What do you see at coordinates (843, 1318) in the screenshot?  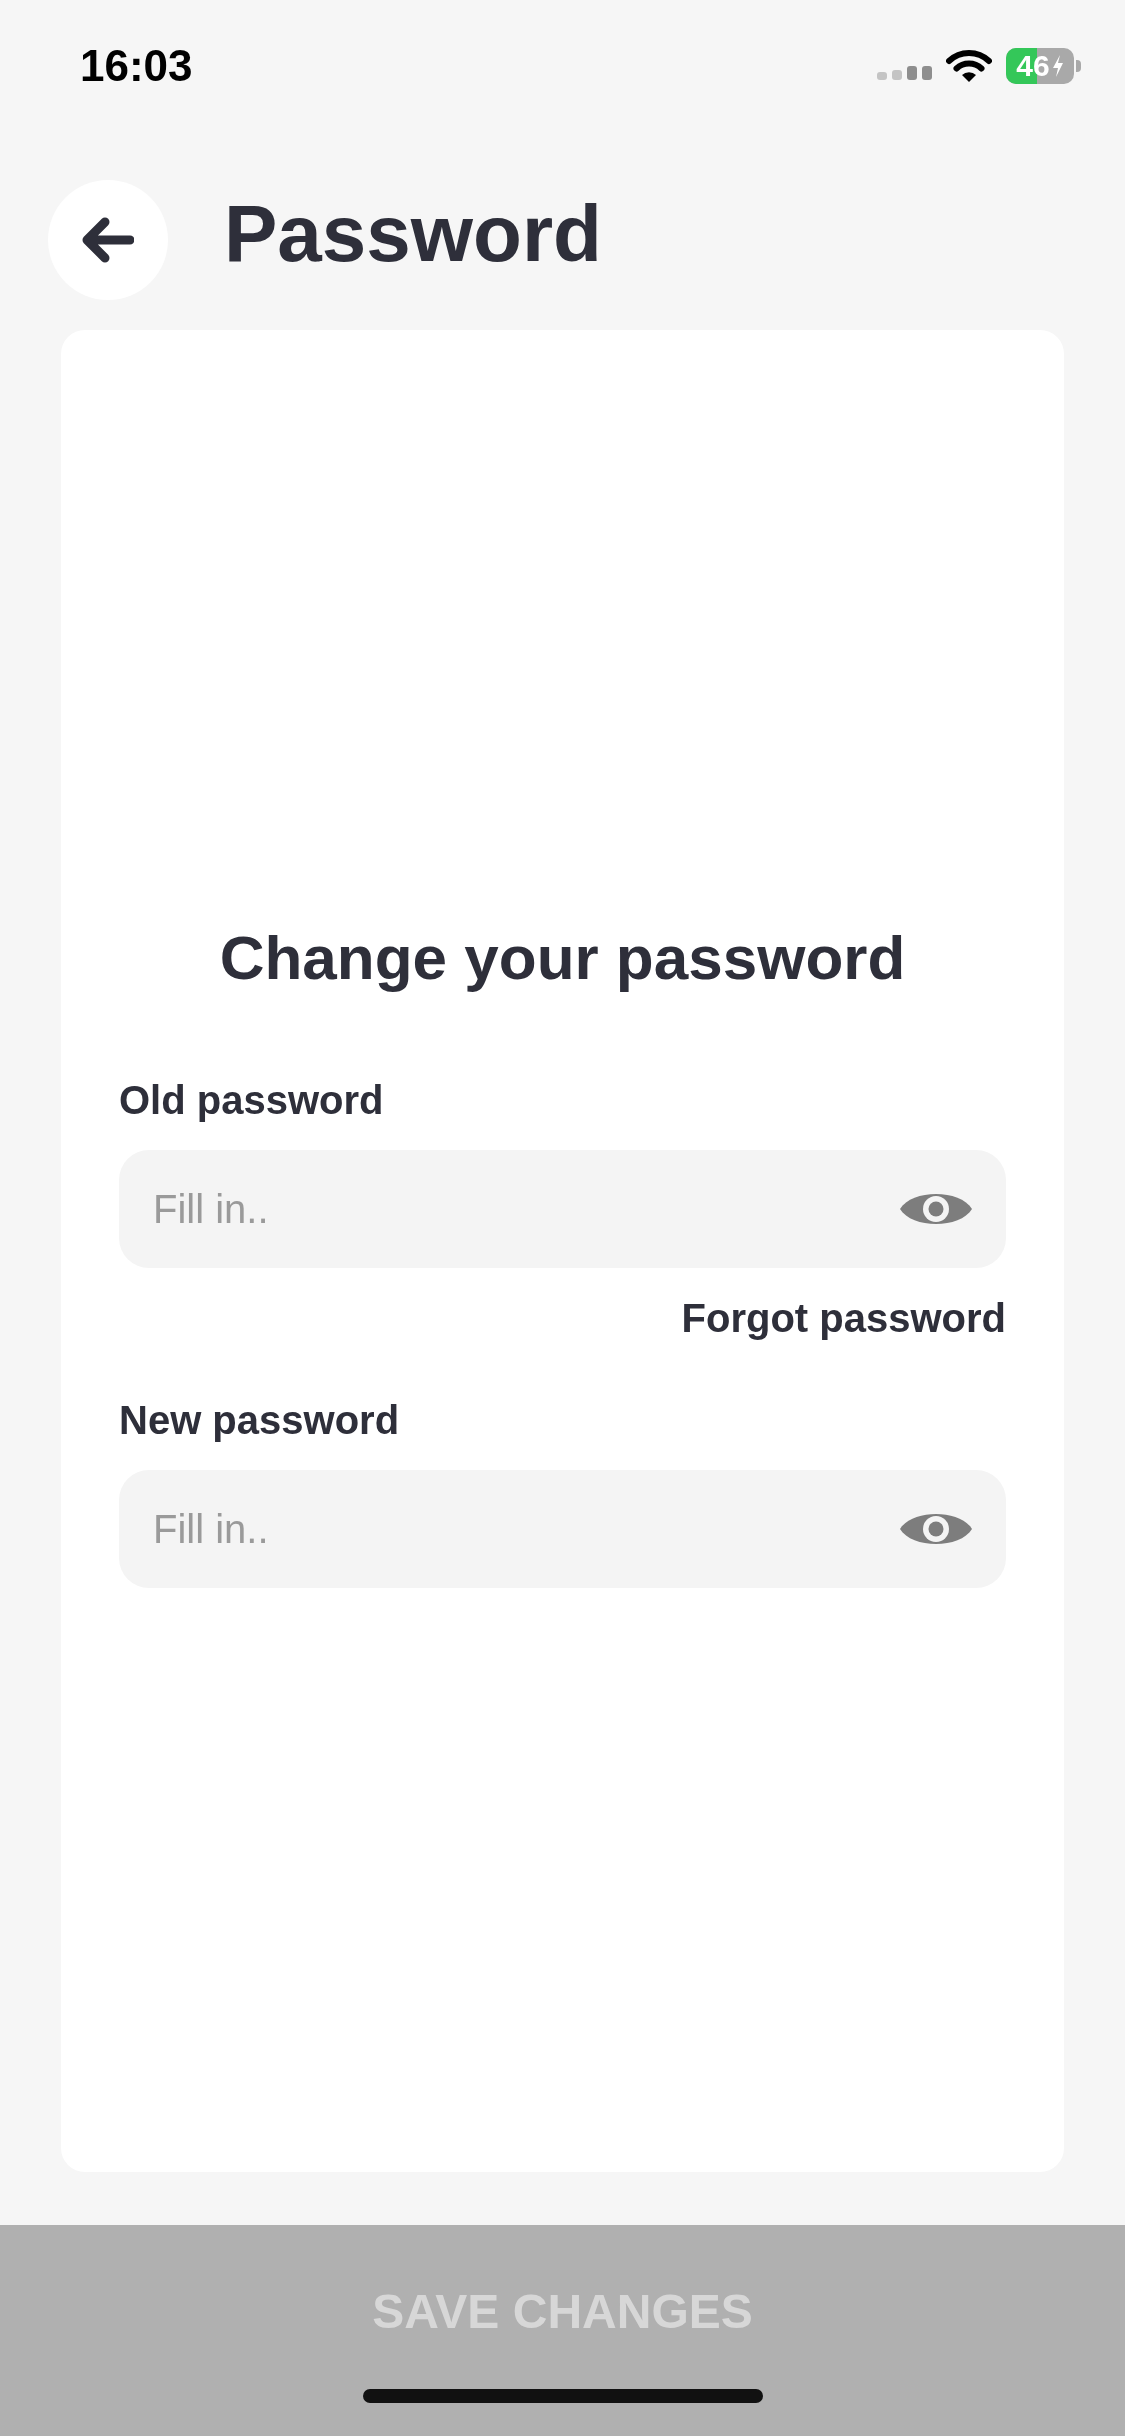 I see `forgot-password-link: Forgot password` at bounding box center [843, 1318].